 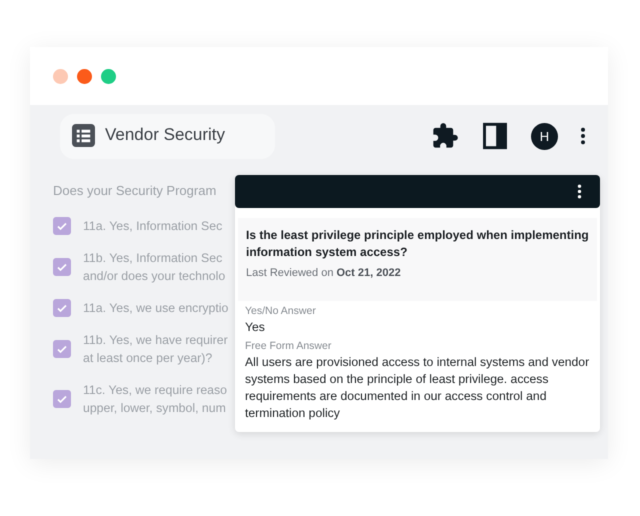 I want to click on avatar: H, so click(x=544, y=136).